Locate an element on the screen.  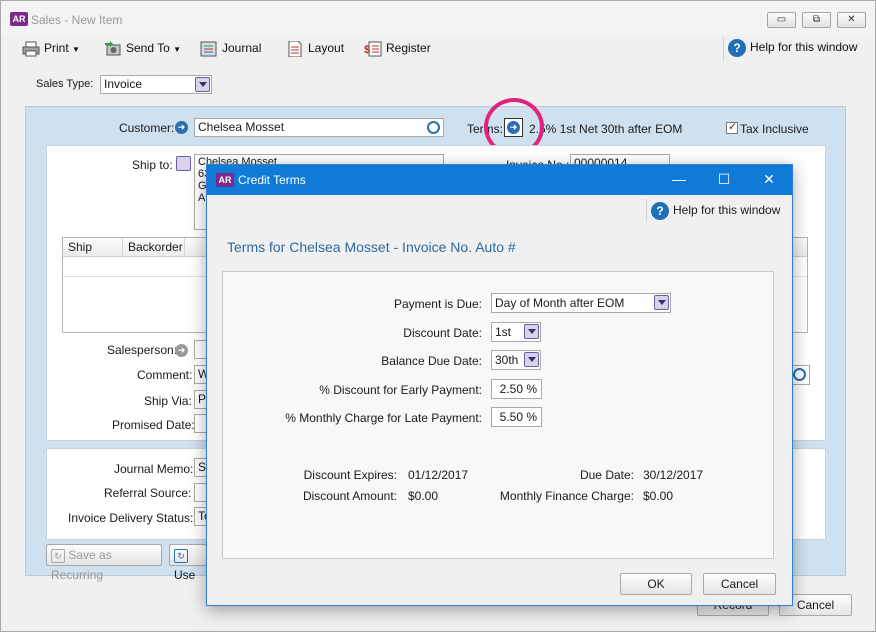
dropdown-icon is located at coordinates (799, 374).